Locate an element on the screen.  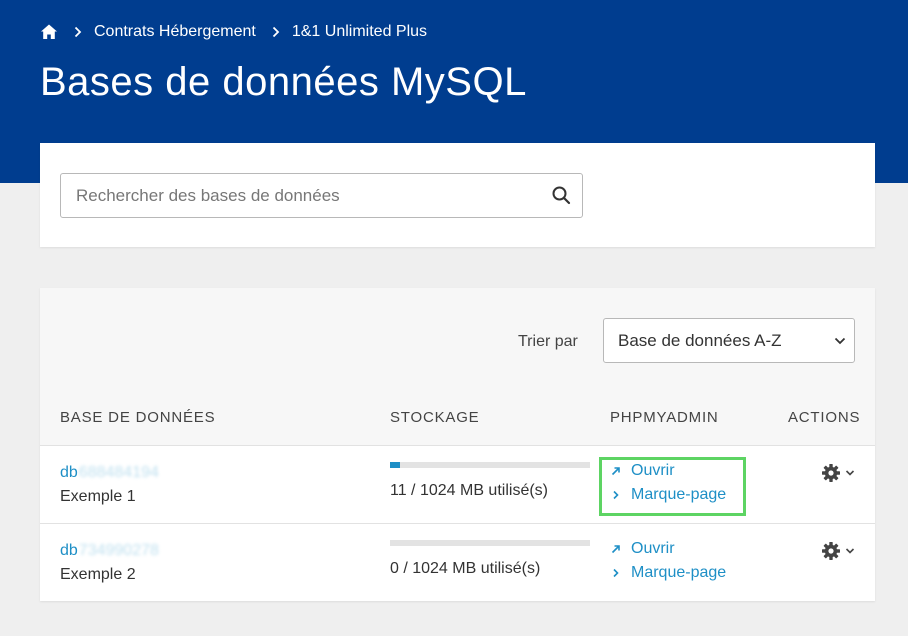
sort-selected-value: Base de données A-Z is located at coordinates (700, 340).